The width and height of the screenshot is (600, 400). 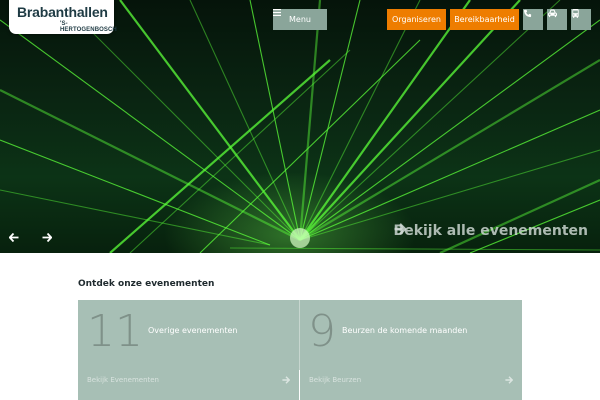 I want to click on bus-icon, so click(x=575, y=14).